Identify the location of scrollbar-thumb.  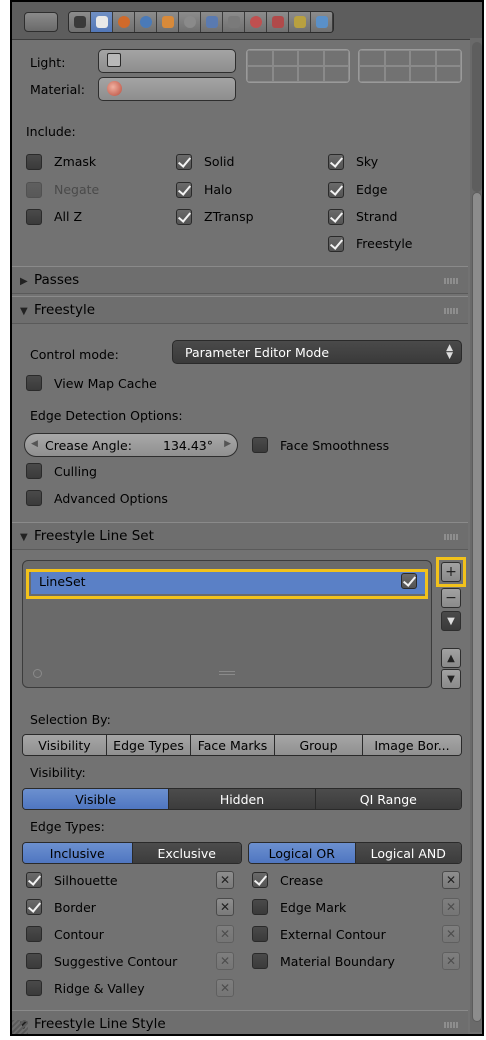
(477, 607).